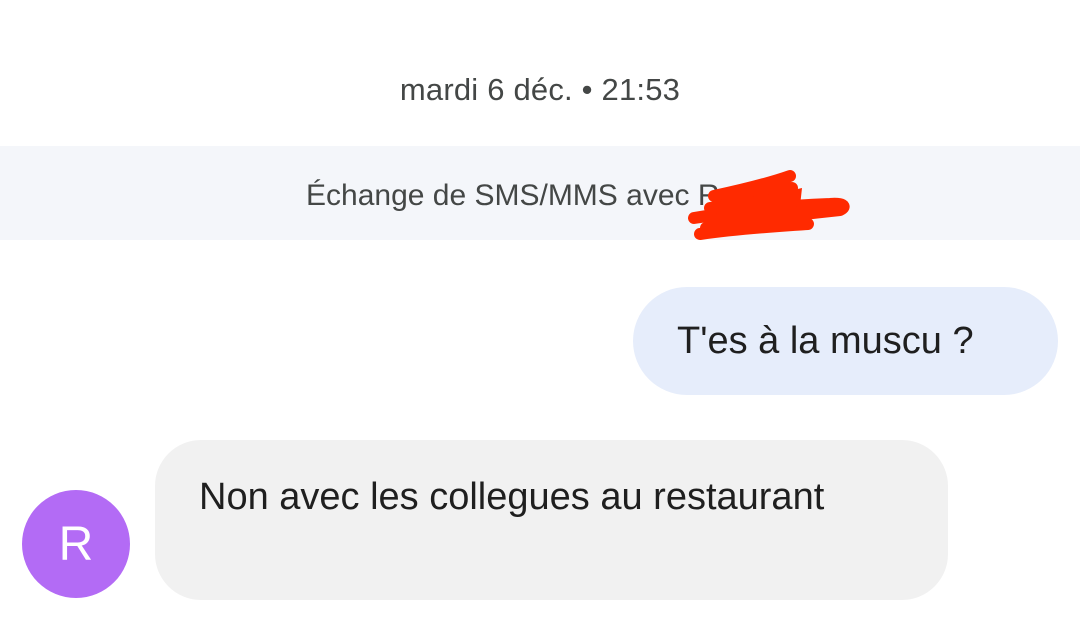 The image size is (1080, 642). I want to click on redaction-scribble-icon, so click(769, 205).